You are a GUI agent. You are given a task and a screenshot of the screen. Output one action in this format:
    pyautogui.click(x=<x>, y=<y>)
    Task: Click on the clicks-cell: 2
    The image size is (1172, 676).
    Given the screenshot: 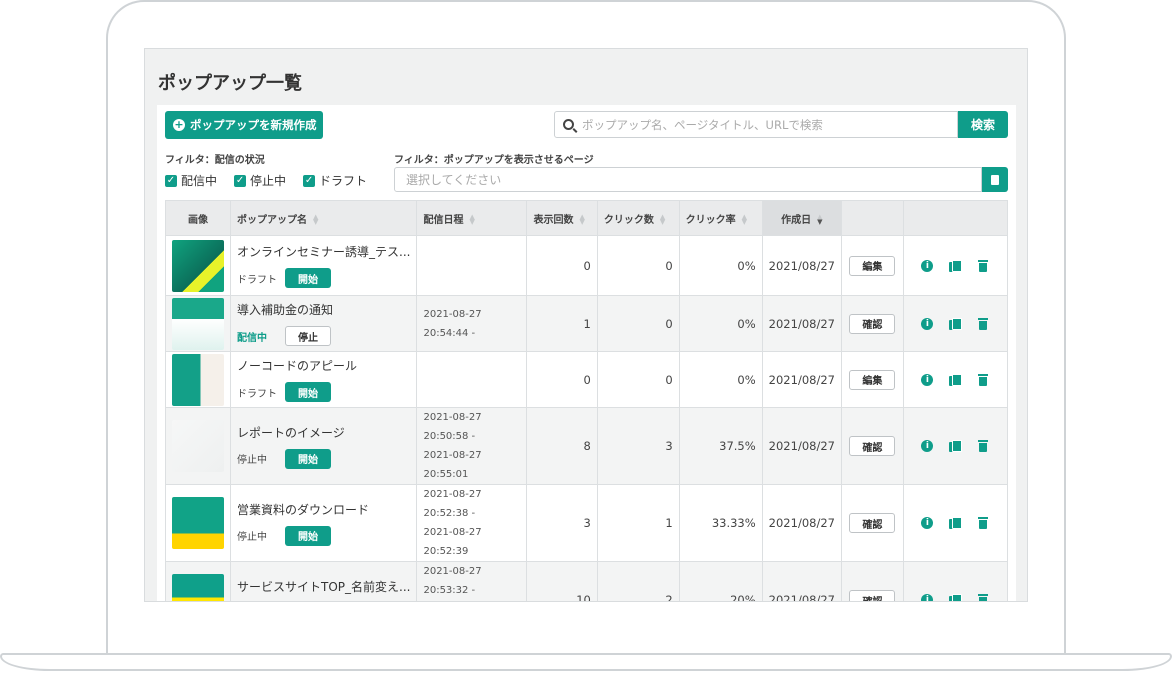 What is the action you would take?
    pyautogui.click(x=638, y=581)
    